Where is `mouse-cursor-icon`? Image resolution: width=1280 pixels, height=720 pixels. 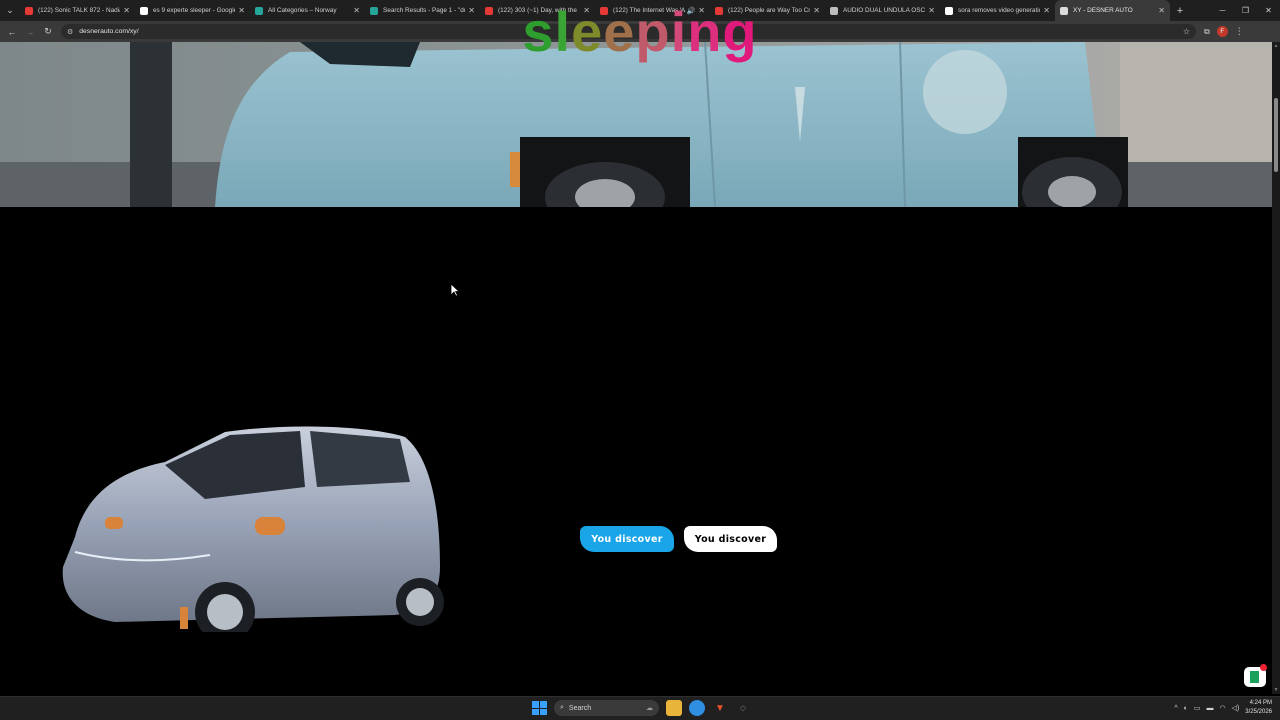 mouse-cursor-icon is located at coordinates (455, 290).